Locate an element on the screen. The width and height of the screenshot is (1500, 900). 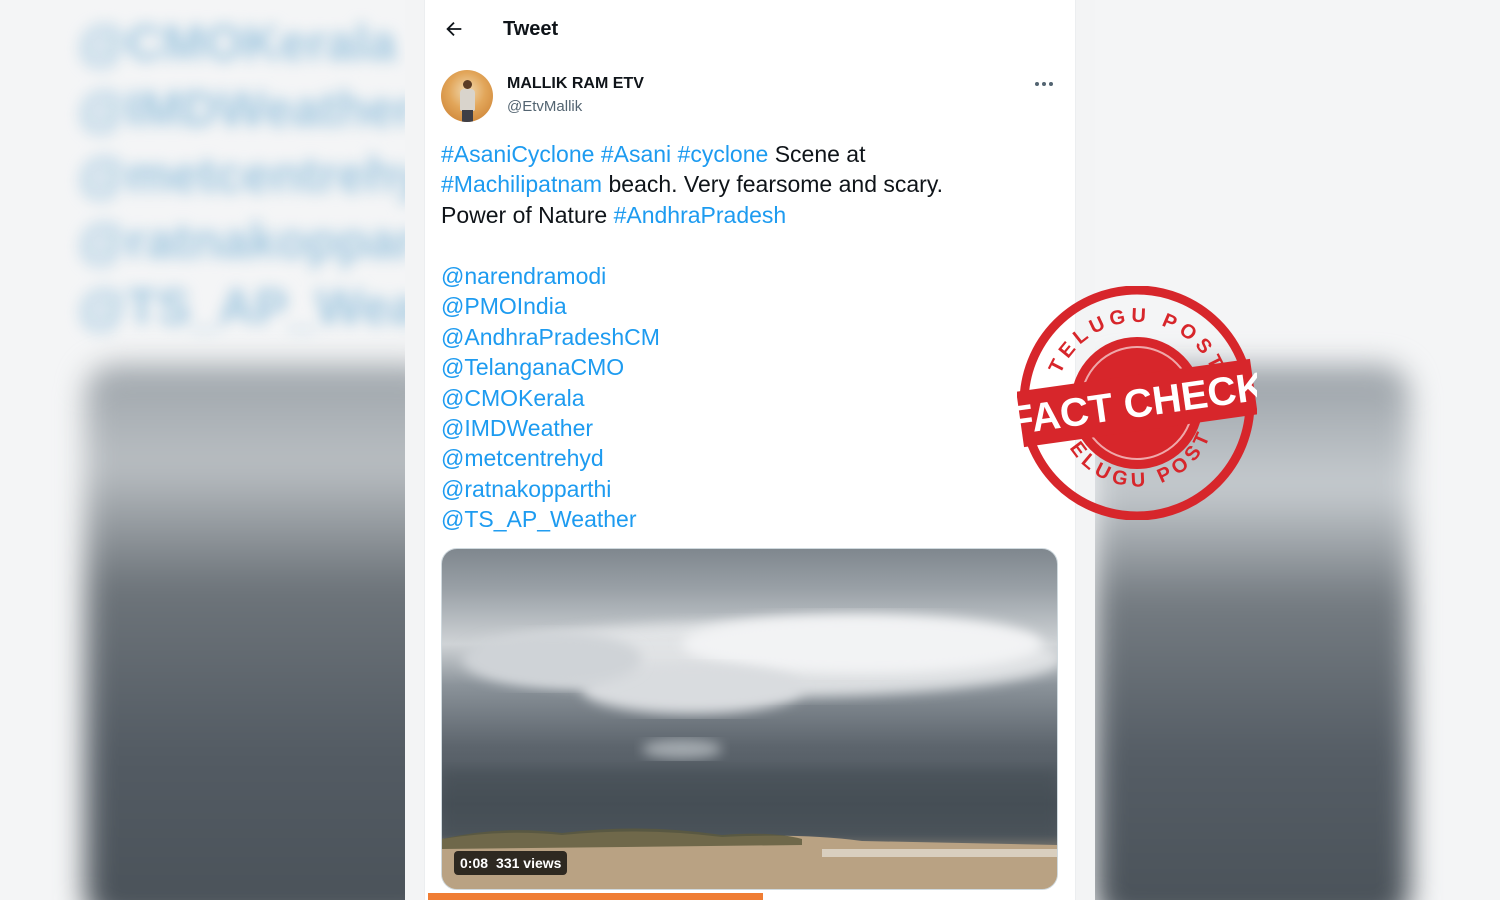
tweet-text-segment: beach. Very fearsome and scary. is located at coordinates (773, 184).